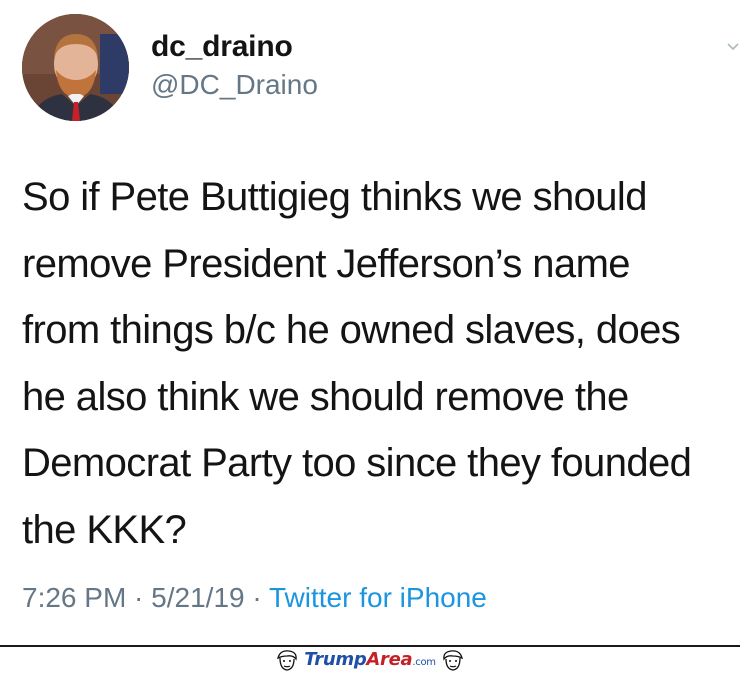 The width and height of the screenshot is (740, 673). I want to click on user-handle: @DC_Draino, so click(234, 85).